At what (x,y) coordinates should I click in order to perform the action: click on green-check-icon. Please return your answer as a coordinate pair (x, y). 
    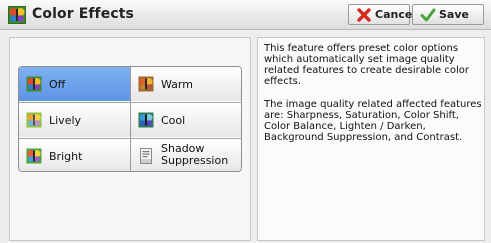
    Looking at the image, I should click on (428, 15).